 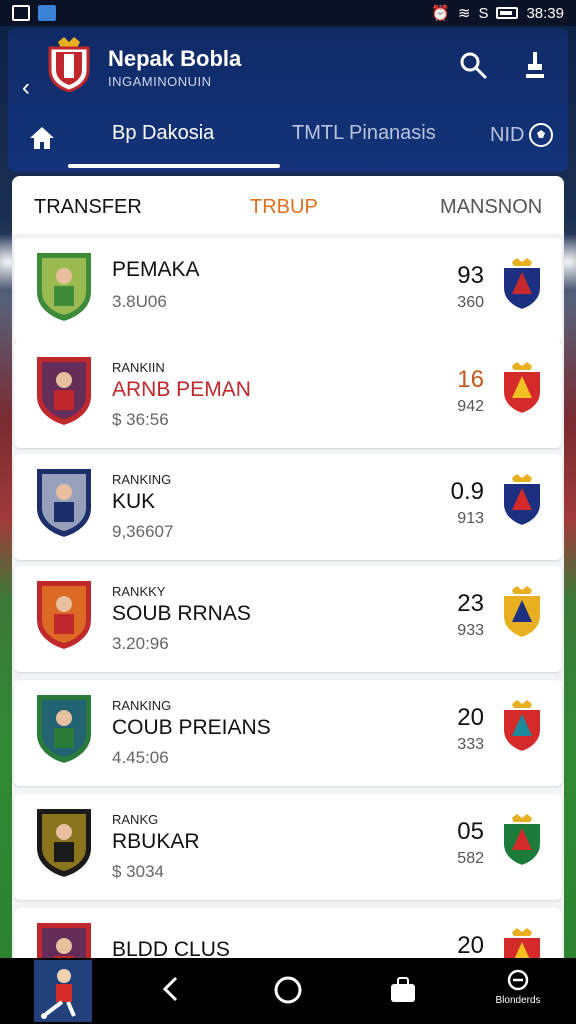 I want to click on score-subvalue: 333, so click(x=470, y=744).